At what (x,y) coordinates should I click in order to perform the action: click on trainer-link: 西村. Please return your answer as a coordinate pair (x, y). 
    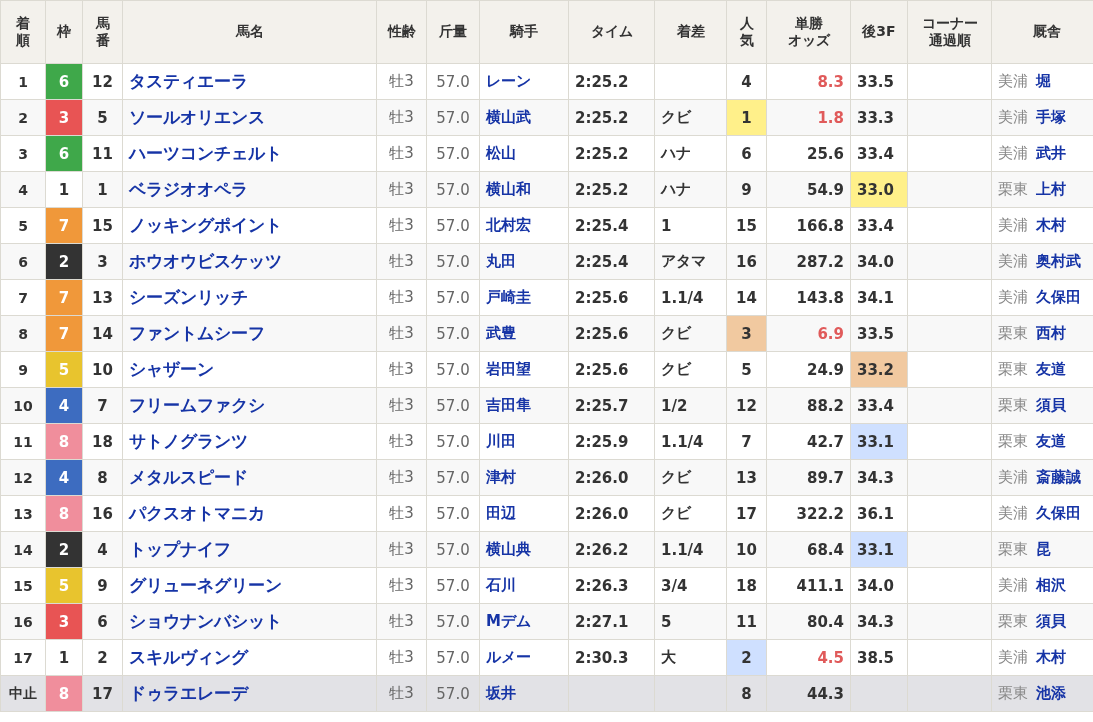
    Looking at the image, I should click on (1051, 333).